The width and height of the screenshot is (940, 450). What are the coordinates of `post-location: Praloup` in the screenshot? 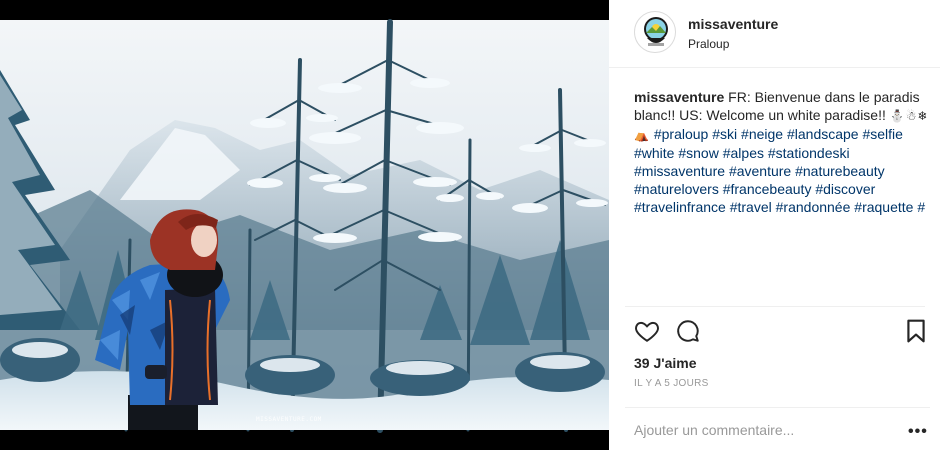 It's located at (708, 44).